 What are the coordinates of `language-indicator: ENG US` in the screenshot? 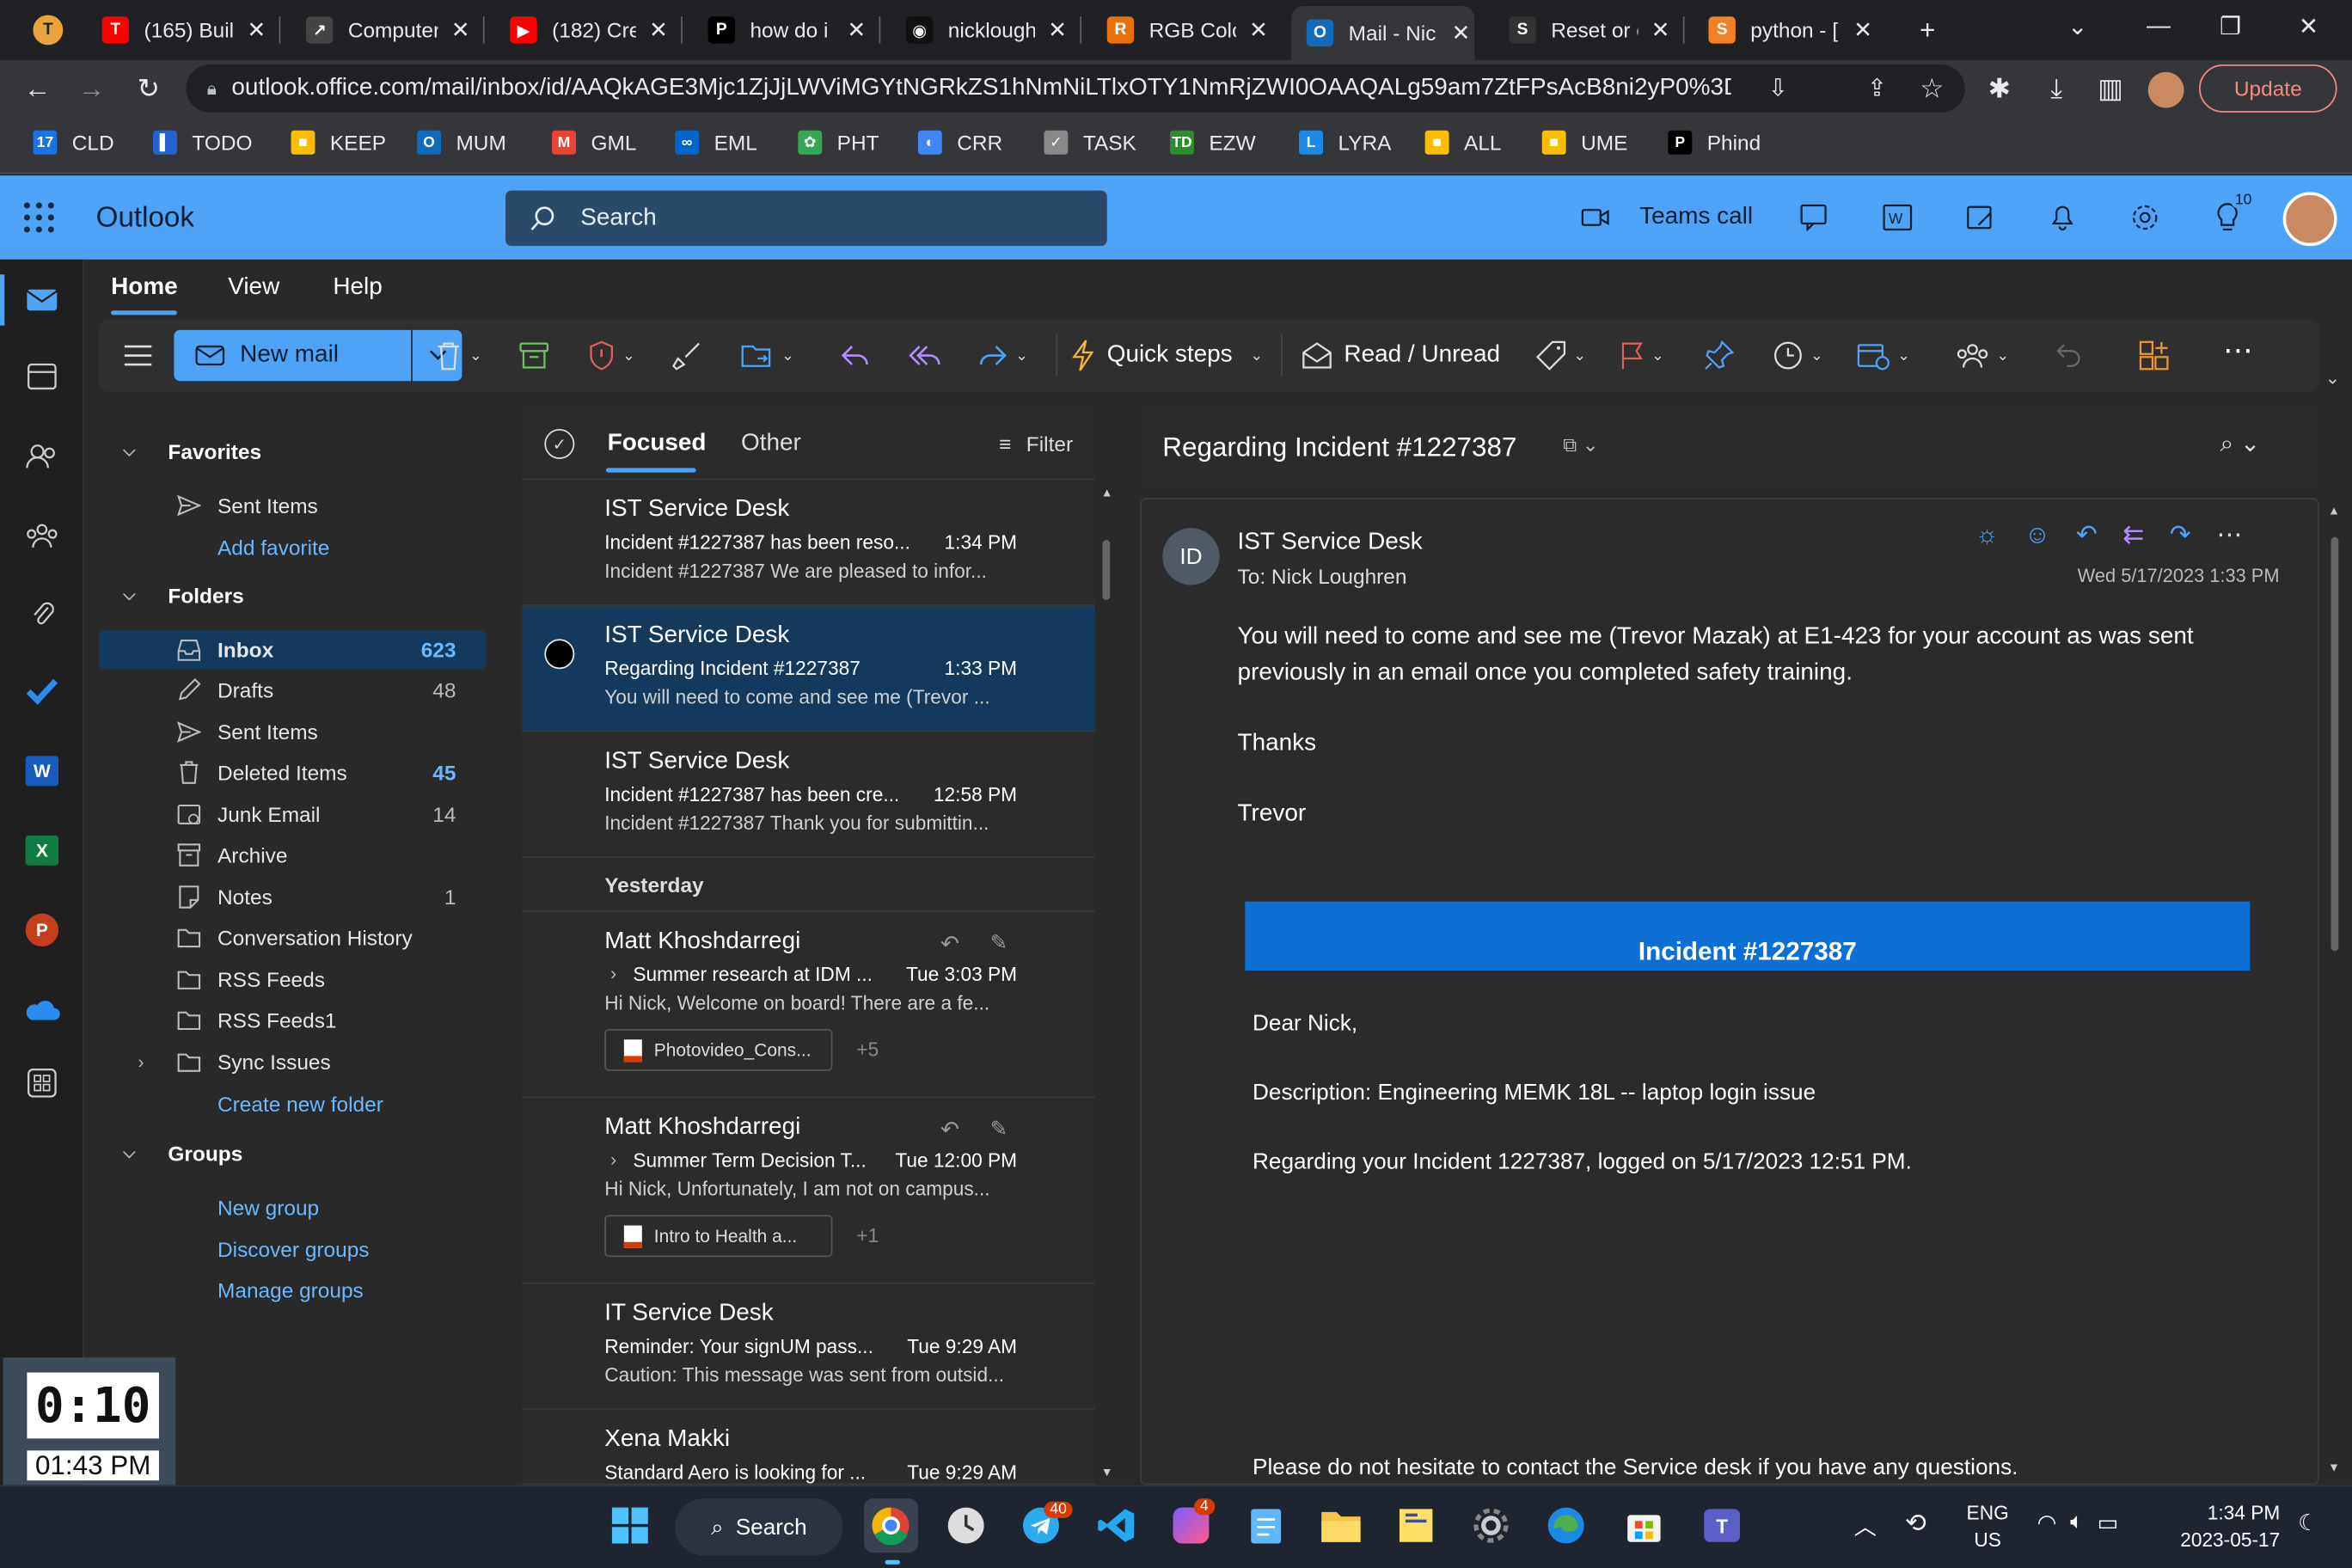 It's located at (1988, 1527).